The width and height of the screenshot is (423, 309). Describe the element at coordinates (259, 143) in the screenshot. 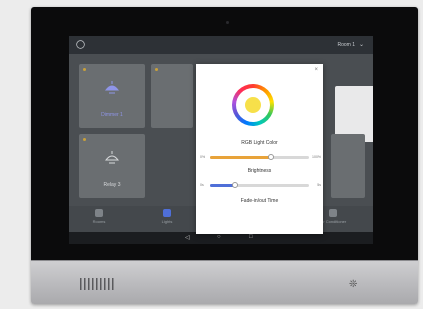

I see `color-title: RGB Light Color` at that location.